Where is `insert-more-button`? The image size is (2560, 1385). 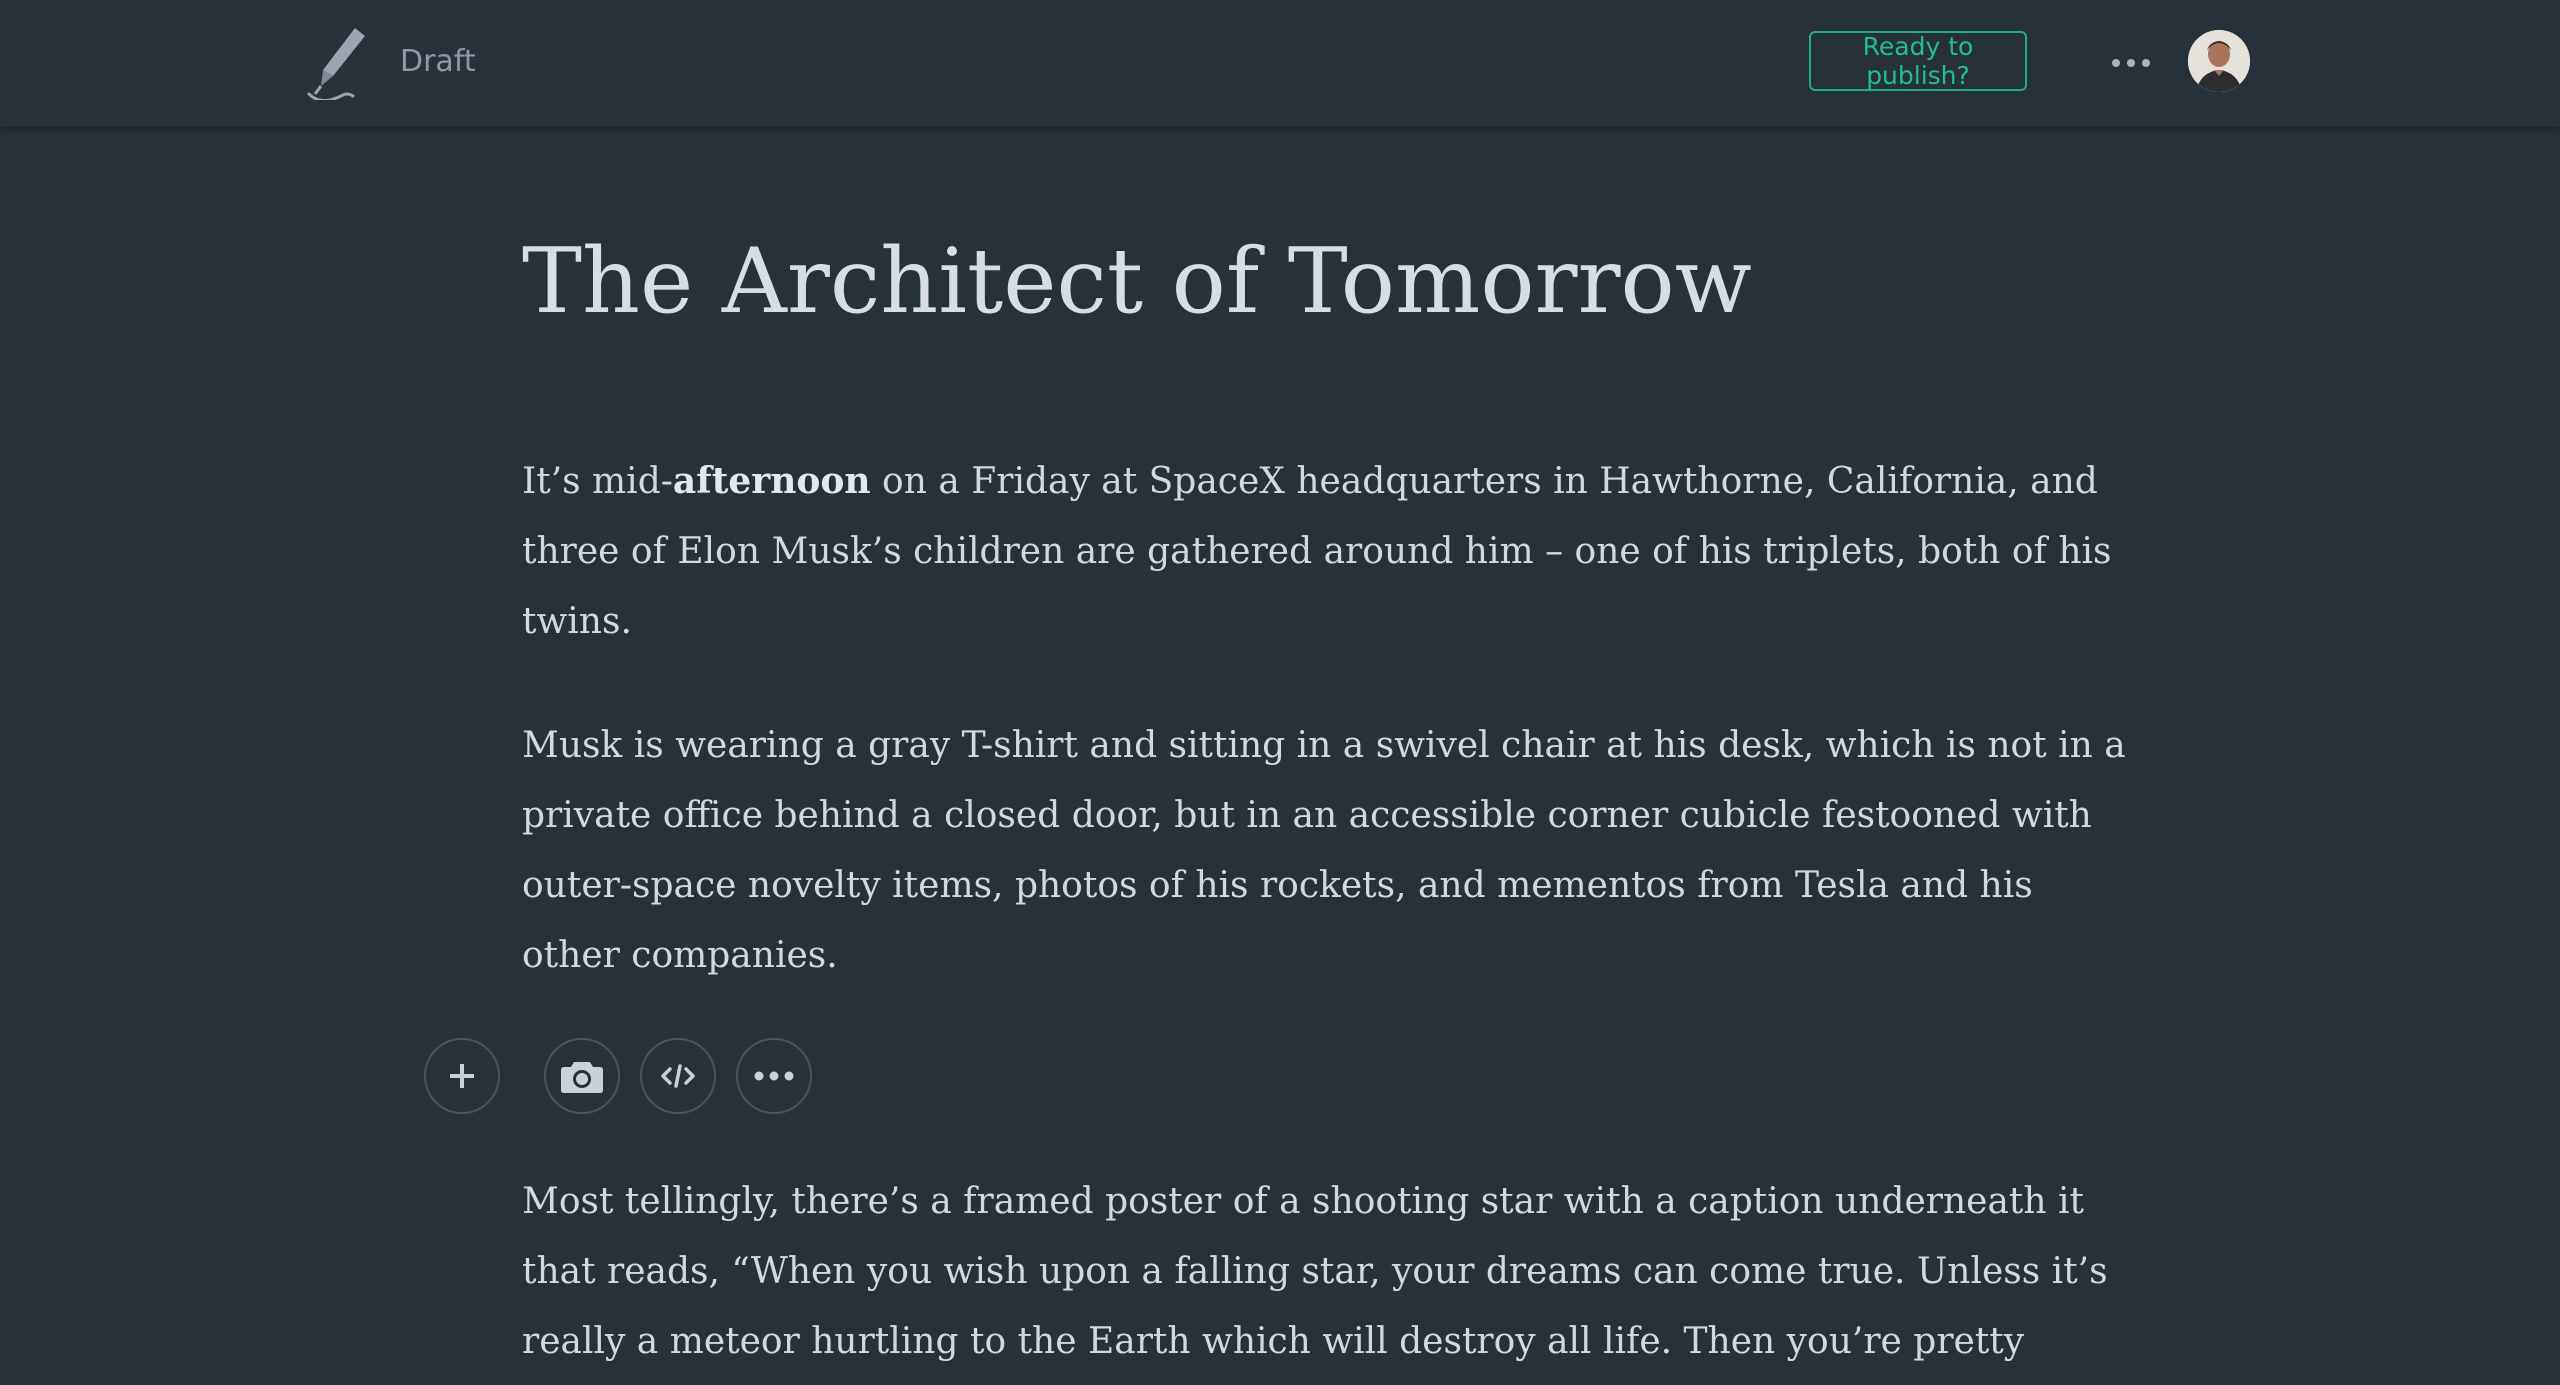
insert-more-button is located at coordinates (774, 1076).